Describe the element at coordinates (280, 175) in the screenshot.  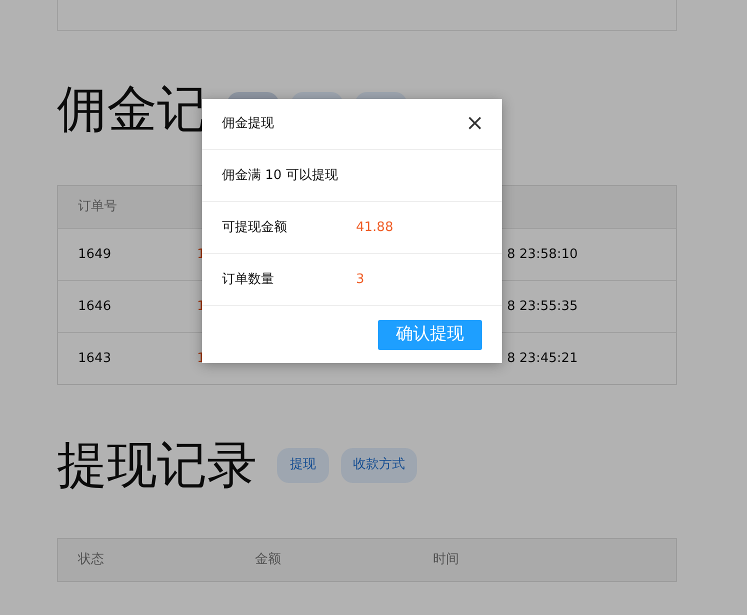
I see `notice-text: 佣金满 10 可以提现` at that location.